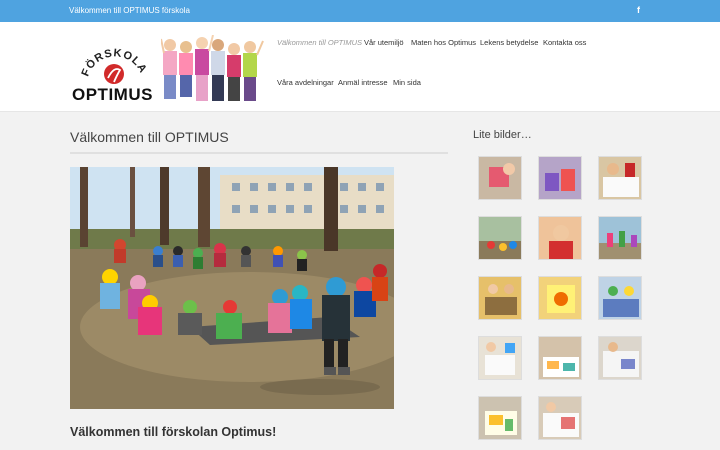 This screenshot has height=450, width=720. Describe the element at coordinates (363, 82) in the screenshot. I see `nav-item-anmal-intresse: Anmäl intresse` at that location.